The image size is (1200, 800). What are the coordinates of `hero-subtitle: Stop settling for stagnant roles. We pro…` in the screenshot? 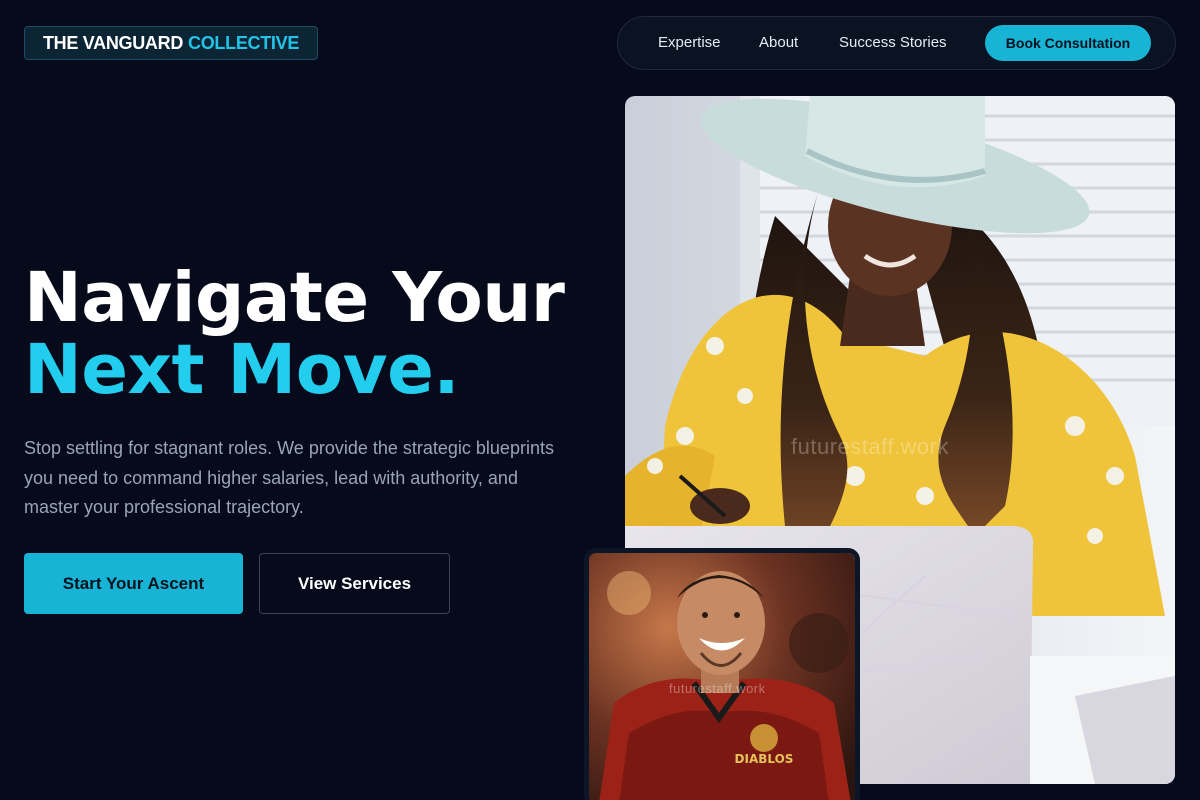 It's located at (289, 477).